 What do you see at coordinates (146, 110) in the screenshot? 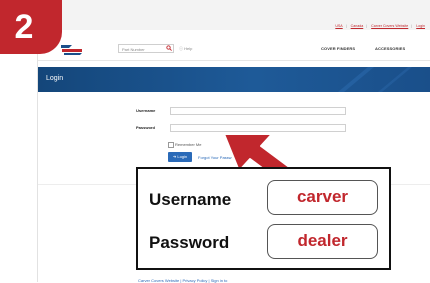
I see `username-label: Username` at bounding box center [146, 110].